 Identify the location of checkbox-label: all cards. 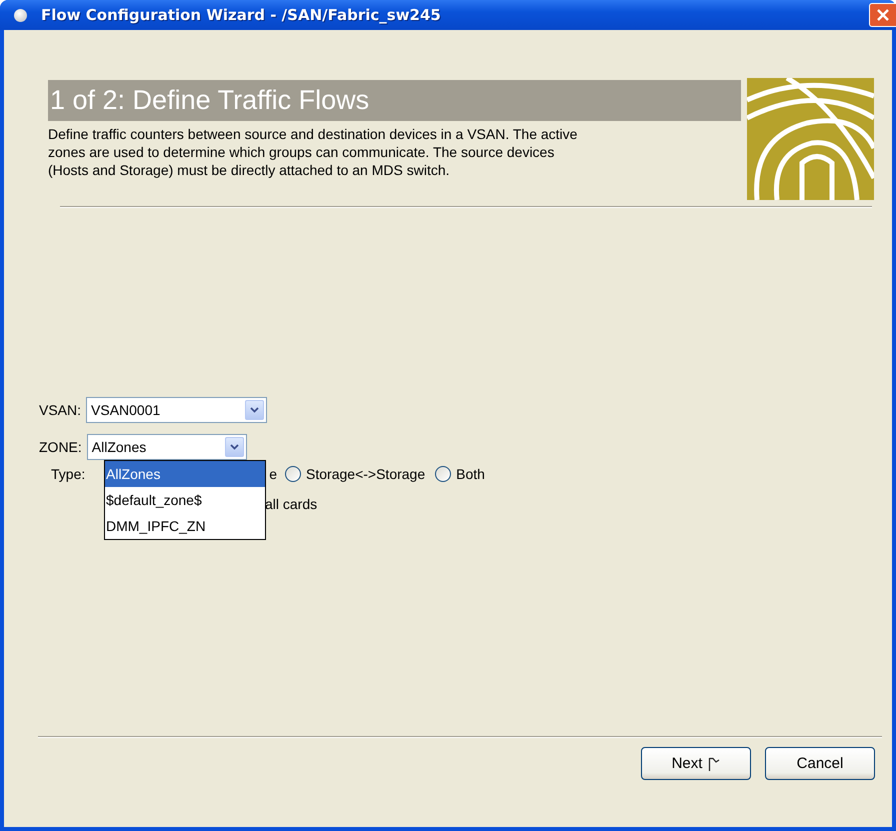
(291, 504).